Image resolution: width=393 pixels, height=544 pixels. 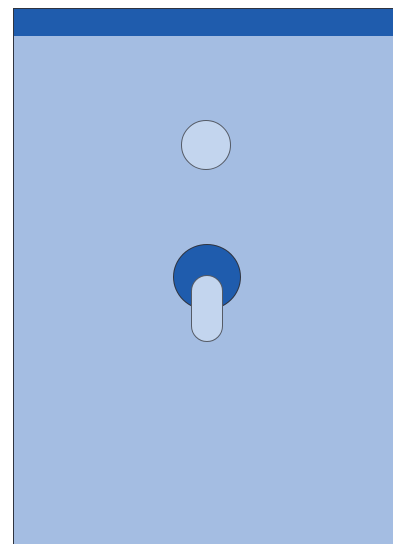 I want to click on indicator-light, so click(x=206, y=145).